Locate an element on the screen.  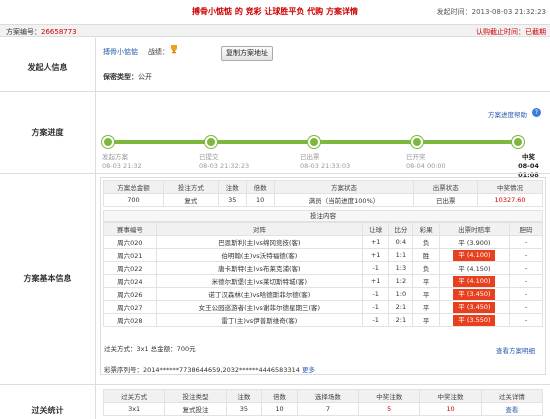
stat-count: 35 is located at coordinates (244, 409).